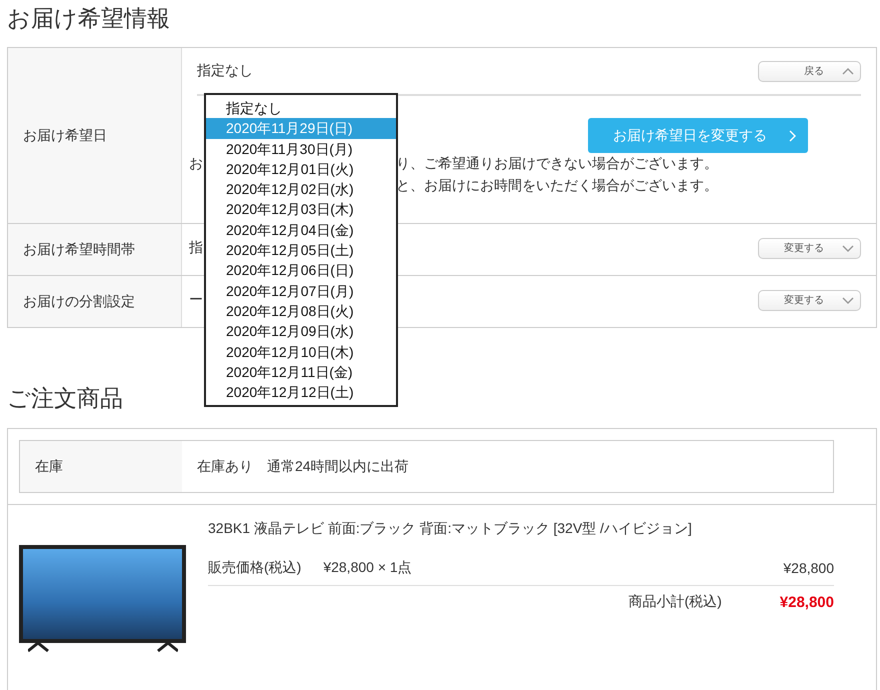  What do you see at coordinates (367, 567) in the screenshot?
I see `unit-price: ¥28,800 × 1点` at bounding box center [367, 567].